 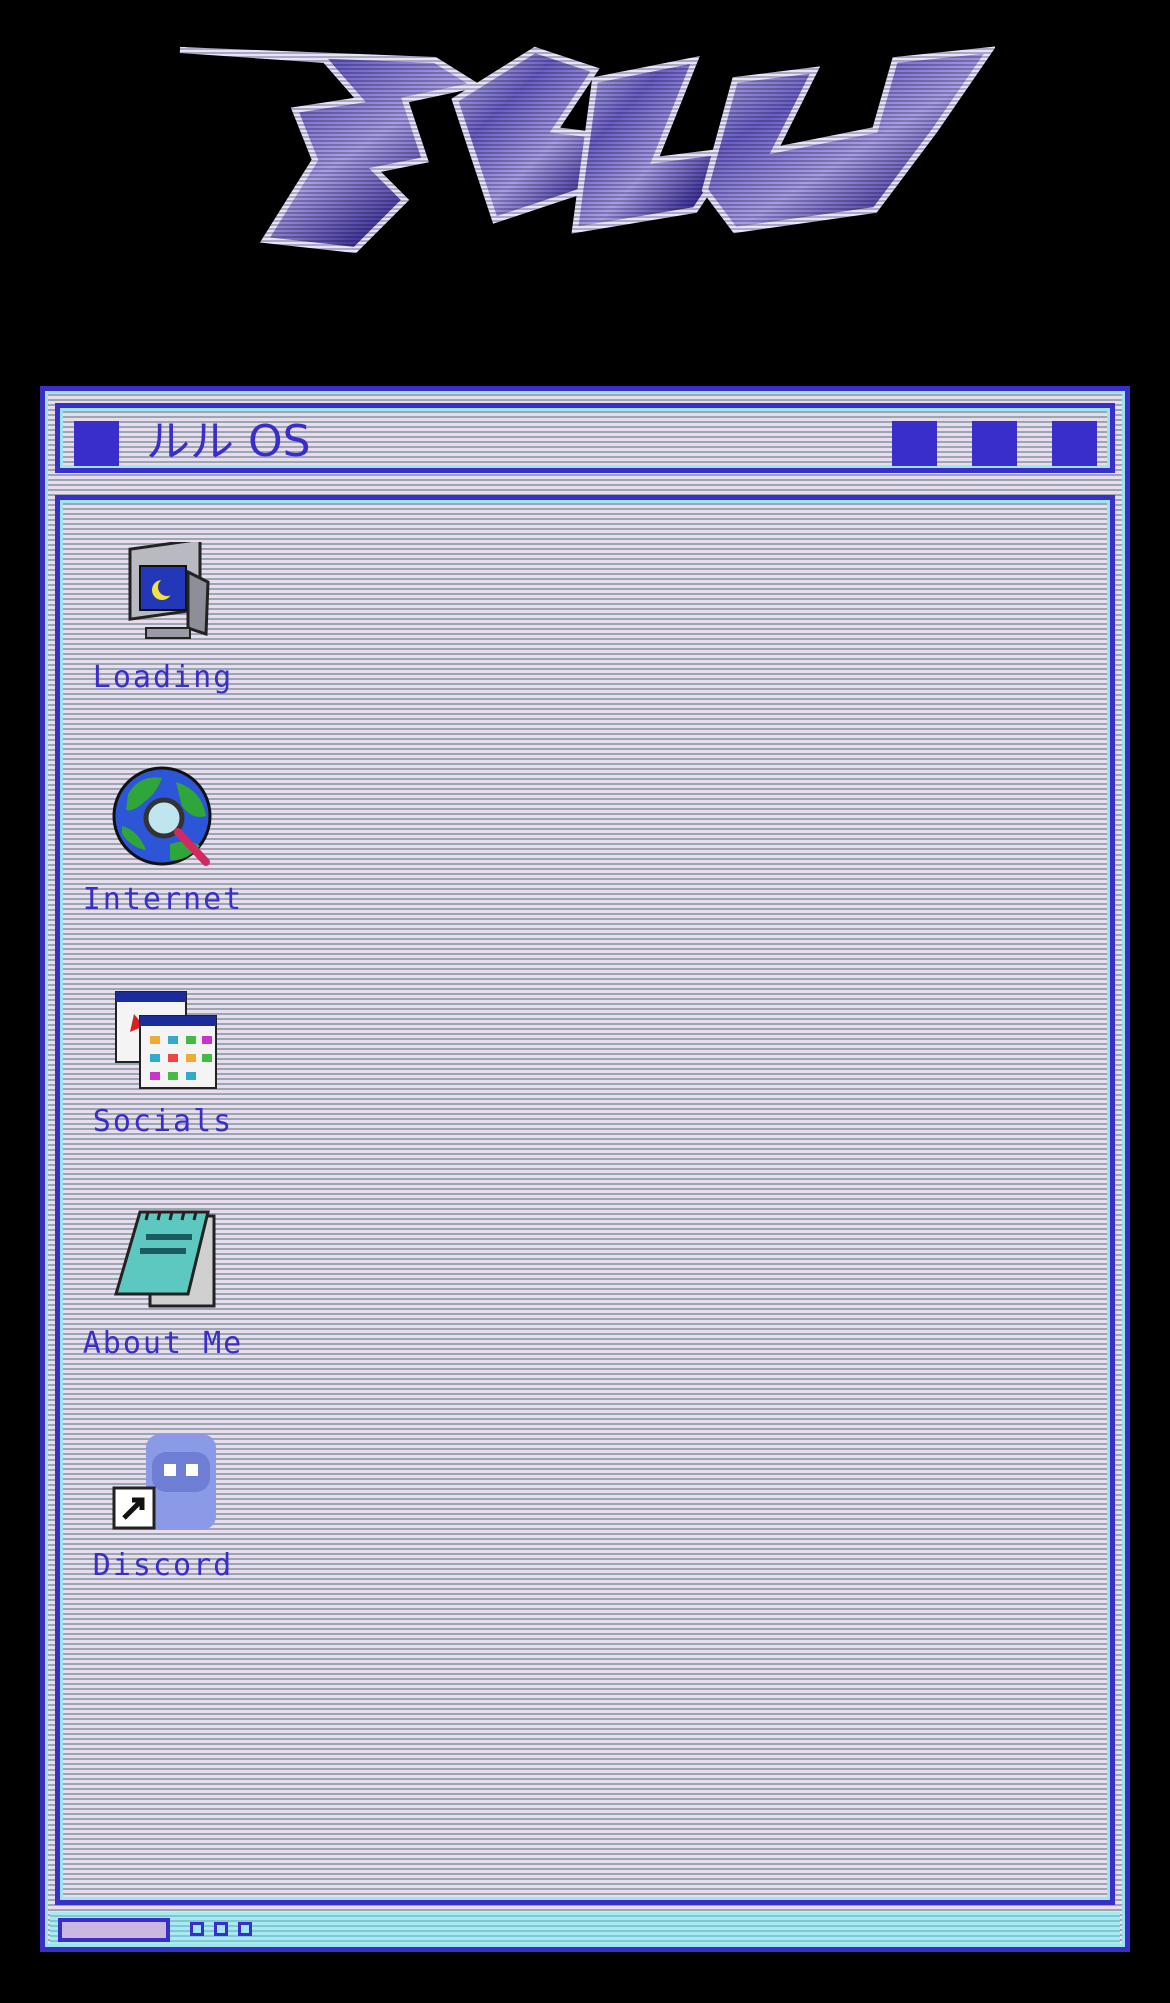 I want to click on taskbar, so click(x=585, y=1928).